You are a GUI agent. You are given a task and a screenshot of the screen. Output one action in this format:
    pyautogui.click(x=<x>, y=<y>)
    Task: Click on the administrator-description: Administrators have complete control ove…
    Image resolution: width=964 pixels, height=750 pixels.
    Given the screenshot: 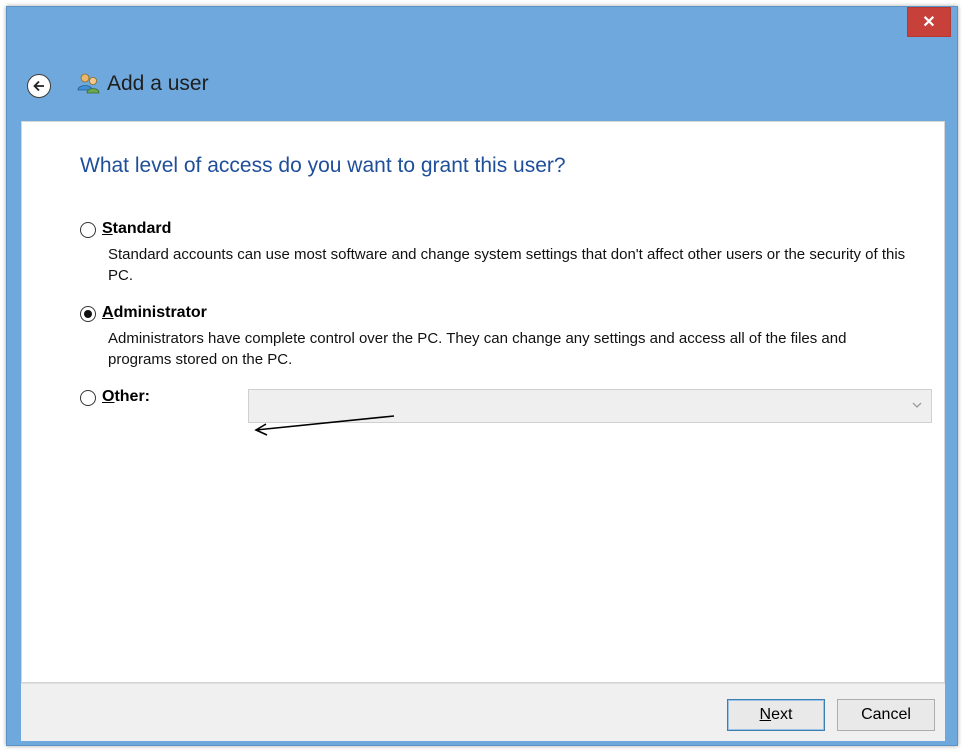 What is the action you would take?
    pyautogui.click(x=477, y=349)
    